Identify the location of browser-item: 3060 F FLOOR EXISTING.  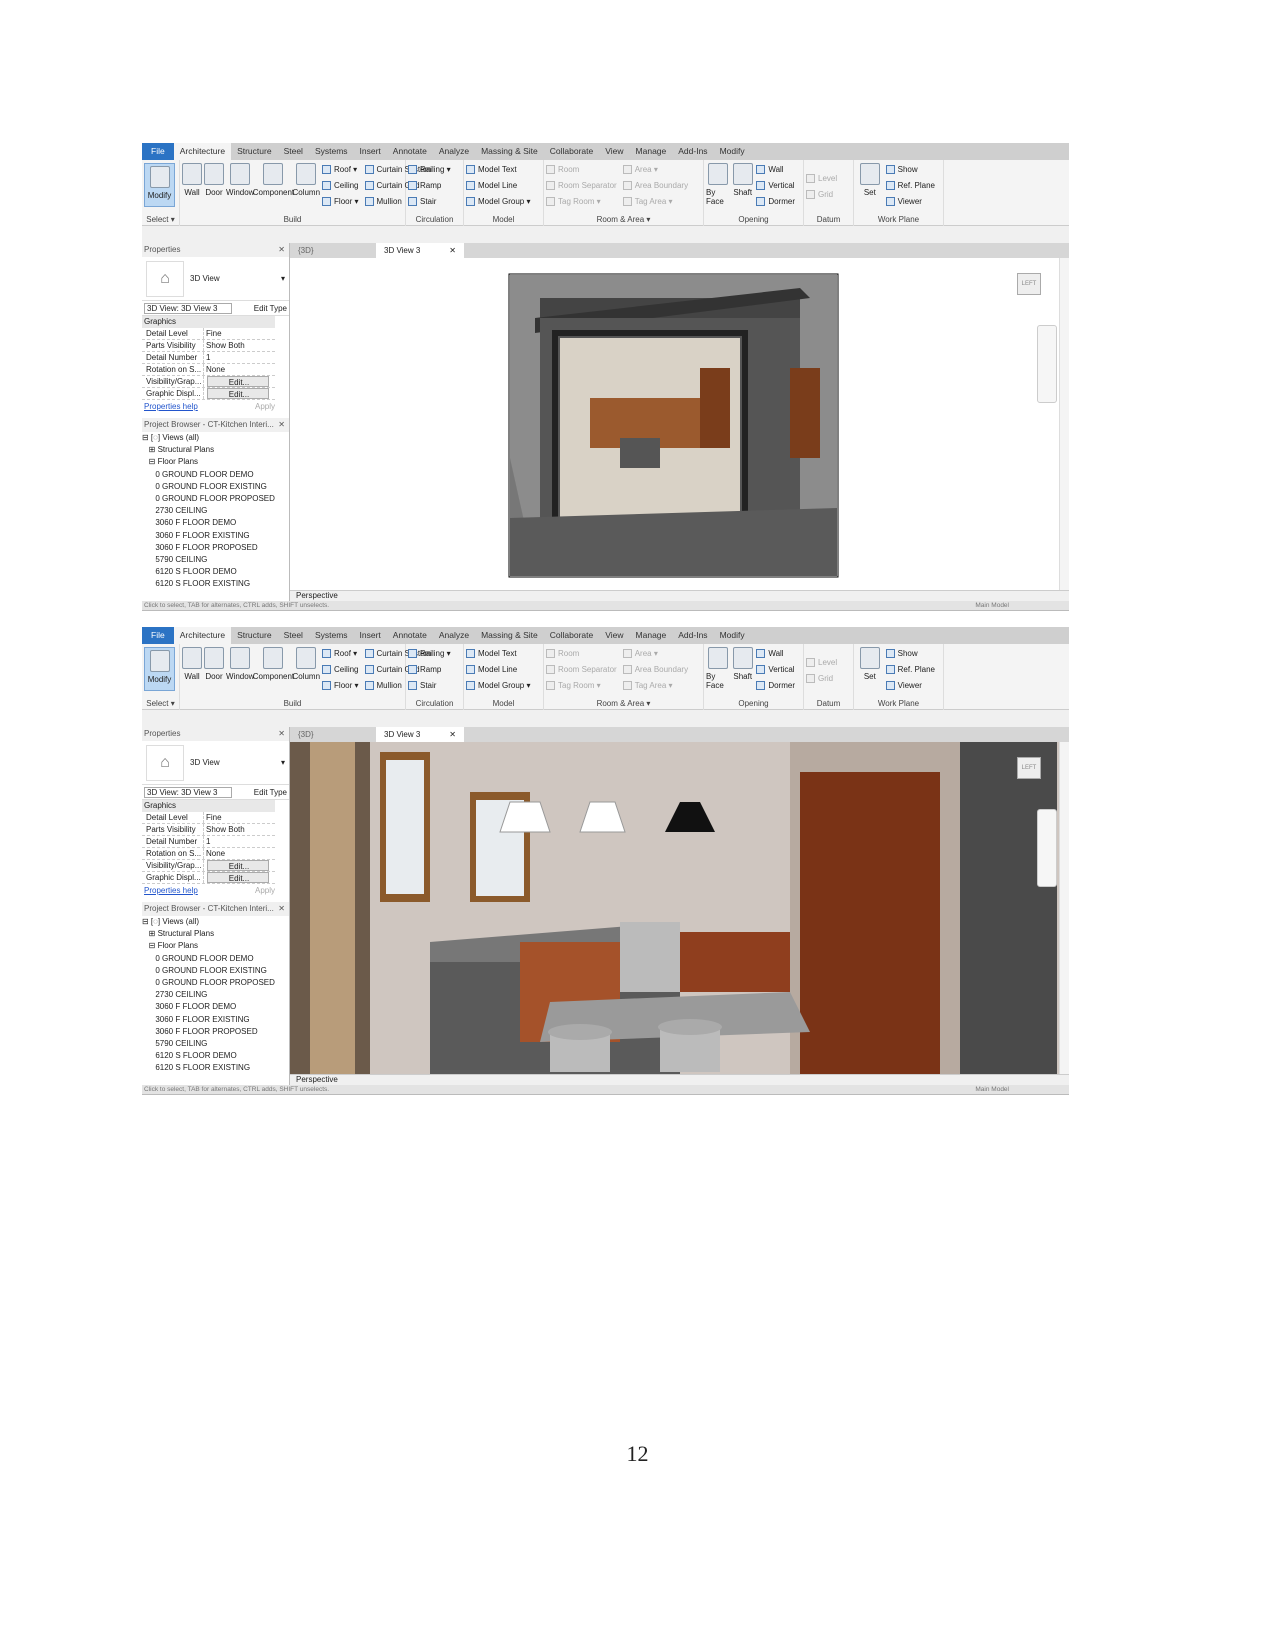
(208, 536).